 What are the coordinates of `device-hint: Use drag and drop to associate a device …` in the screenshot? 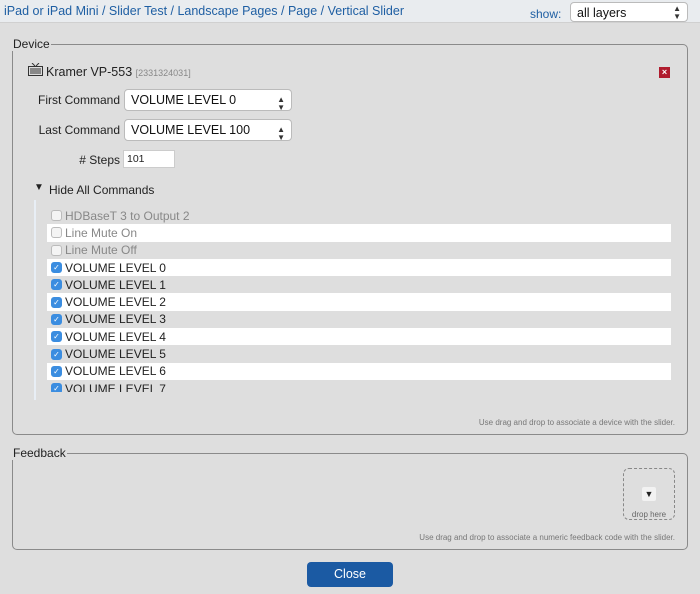 It's located at (576, 422).